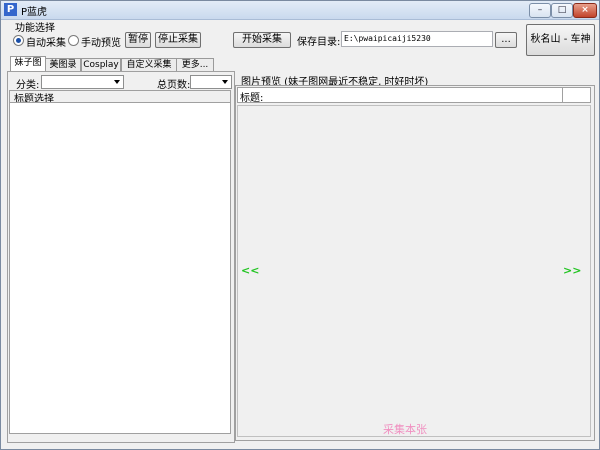 The width and height of the screenshot is (600, 450). Describe the element at coordinates (18, 40) in the screenshot. I see `auto-collect-radio` at that location.